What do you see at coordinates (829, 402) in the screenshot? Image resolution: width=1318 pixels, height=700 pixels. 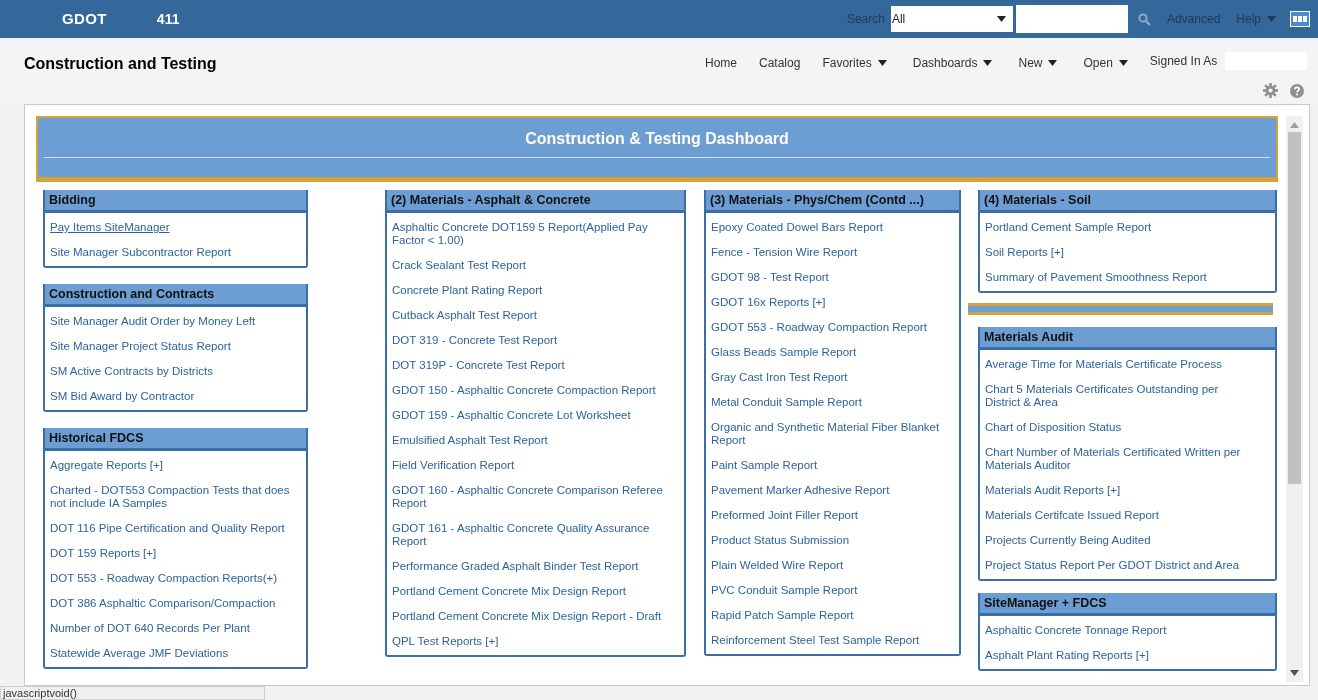 I see `report-link: Metal Conduit Sample Report` at bounding box center [829, 402].